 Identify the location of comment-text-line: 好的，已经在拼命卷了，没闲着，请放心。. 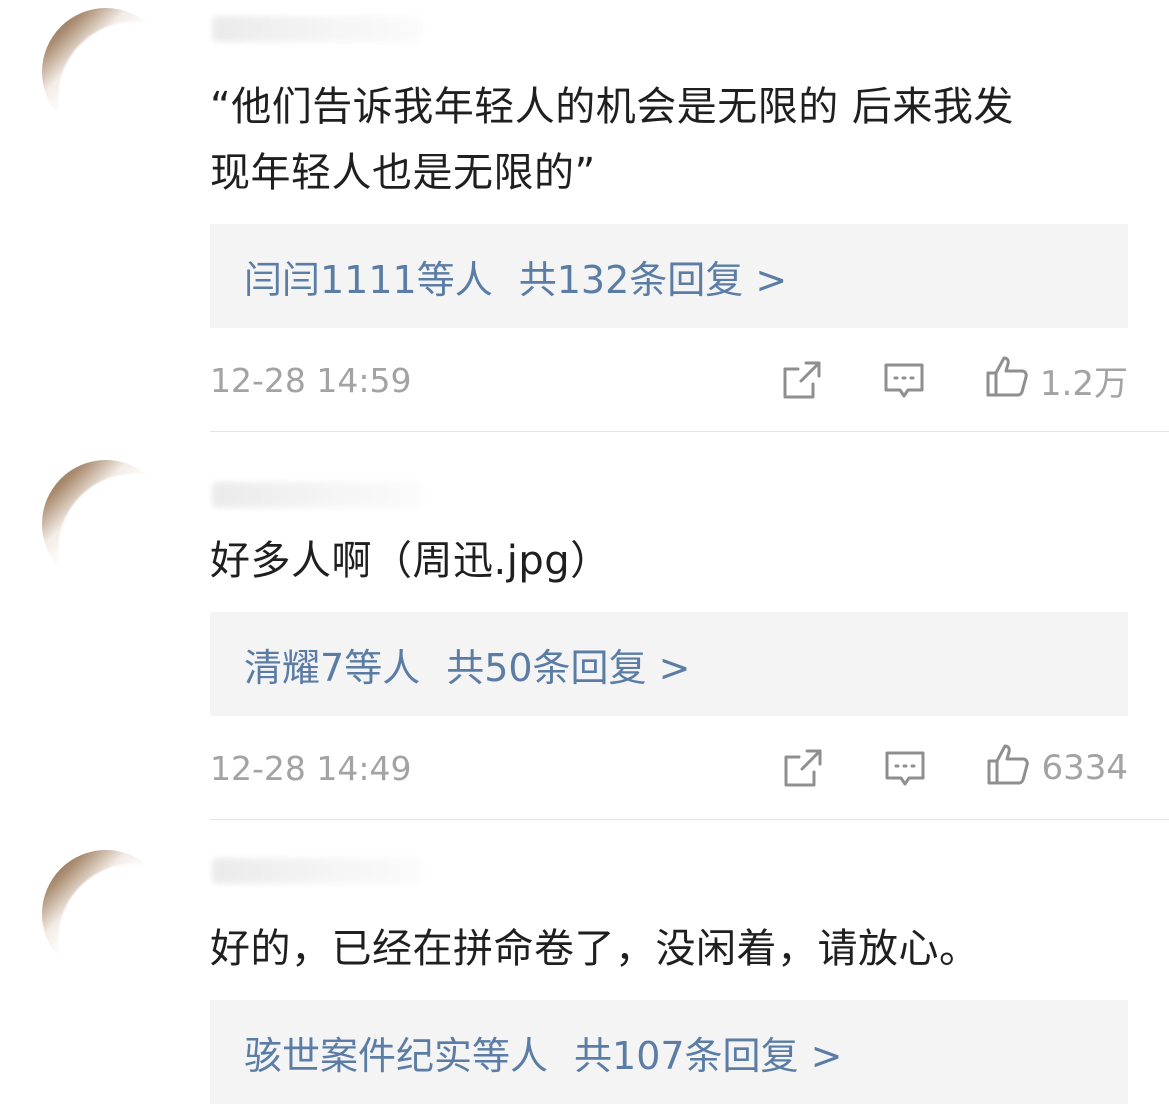
(595, 949).